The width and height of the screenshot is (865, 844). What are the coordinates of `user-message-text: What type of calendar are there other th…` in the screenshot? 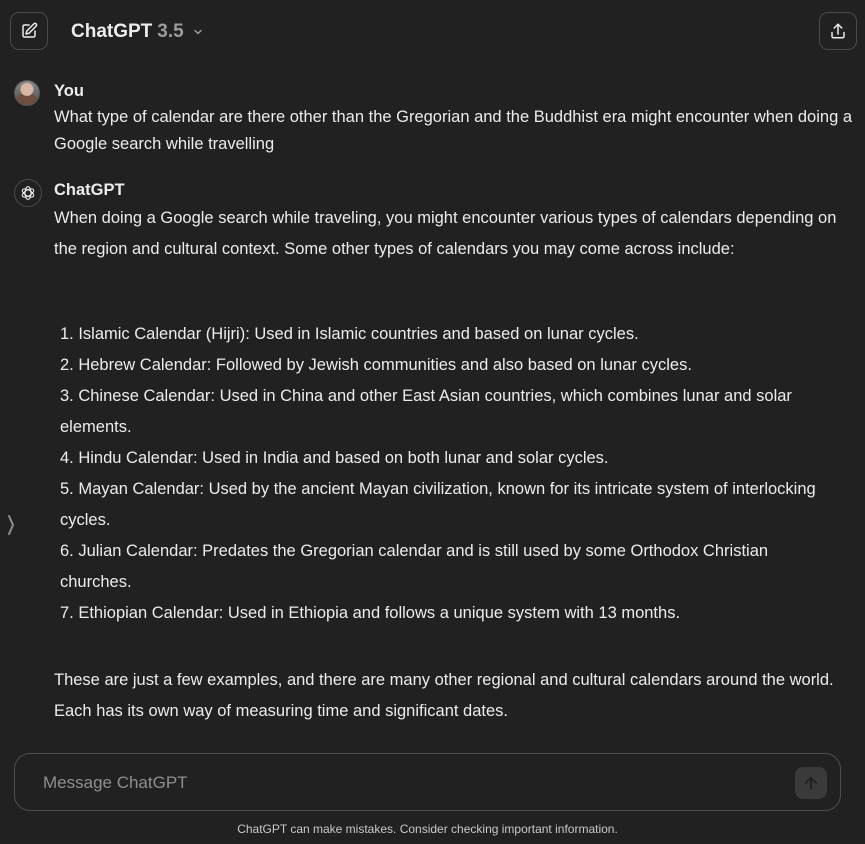 It's located at (453, 130).